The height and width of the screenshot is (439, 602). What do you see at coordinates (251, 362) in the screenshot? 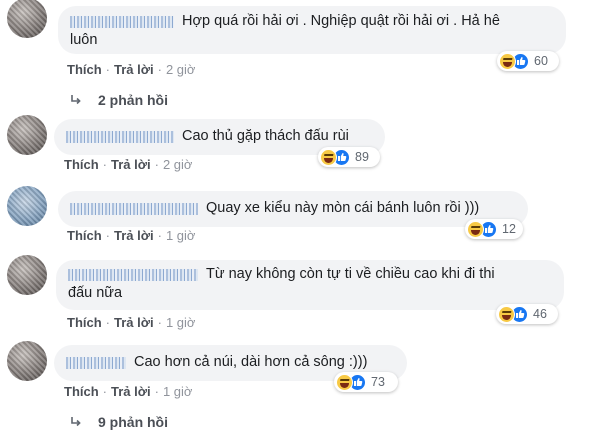
I see `comment-text: Cao hơn cả núi, dài hơn cả sông :)))` at bounding box center [251, 362].